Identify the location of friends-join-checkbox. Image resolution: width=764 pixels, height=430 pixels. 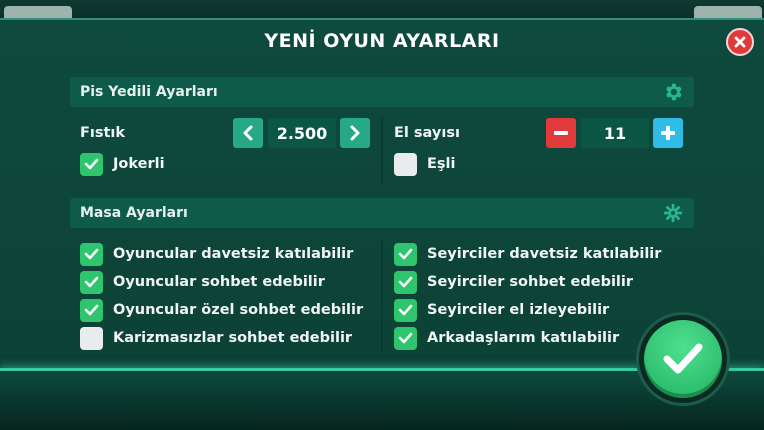
(405, 338).